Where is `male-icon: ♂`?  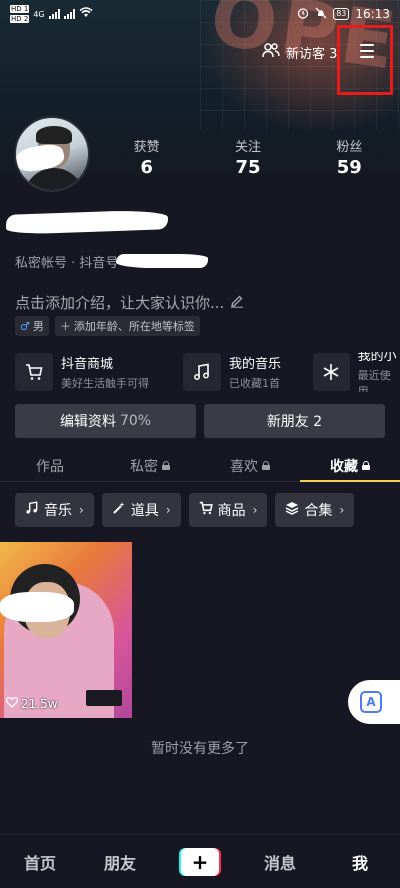 male-icon: ♂ is located at coordinates (25, 326).